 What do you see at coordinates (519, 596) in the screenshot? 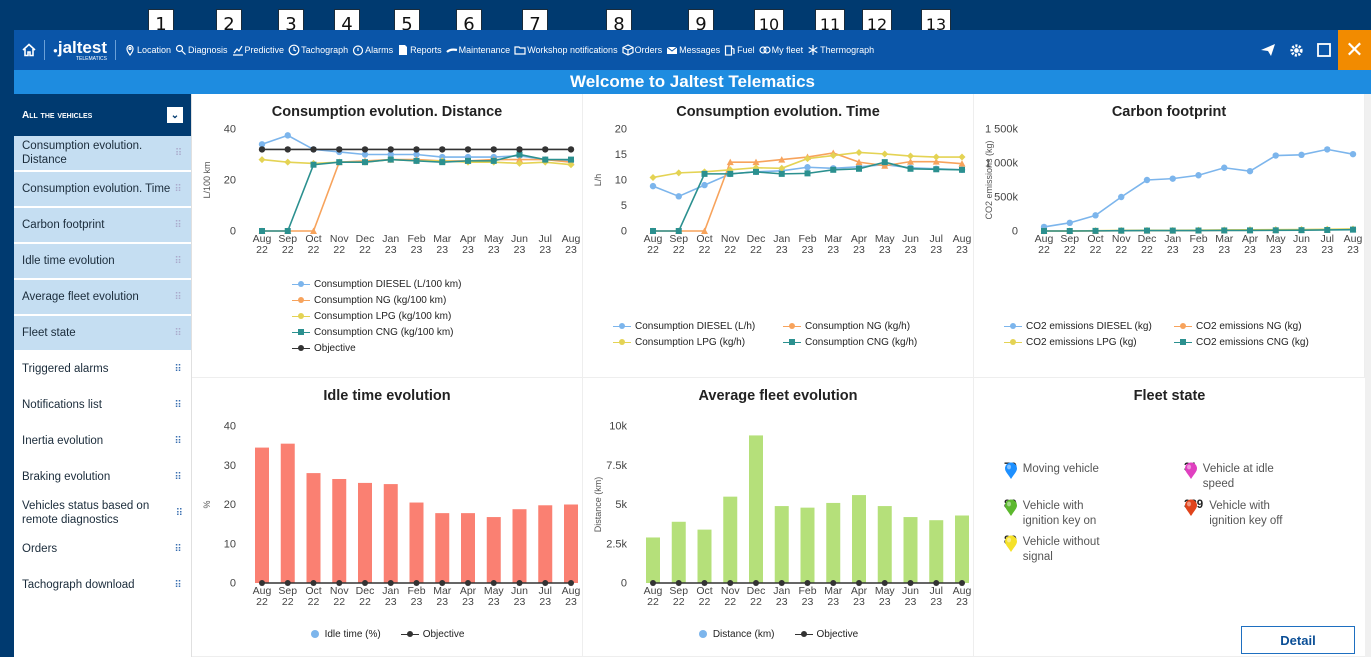
I see `x-tick-label: Jun 23` at bounding box center [519, 596].